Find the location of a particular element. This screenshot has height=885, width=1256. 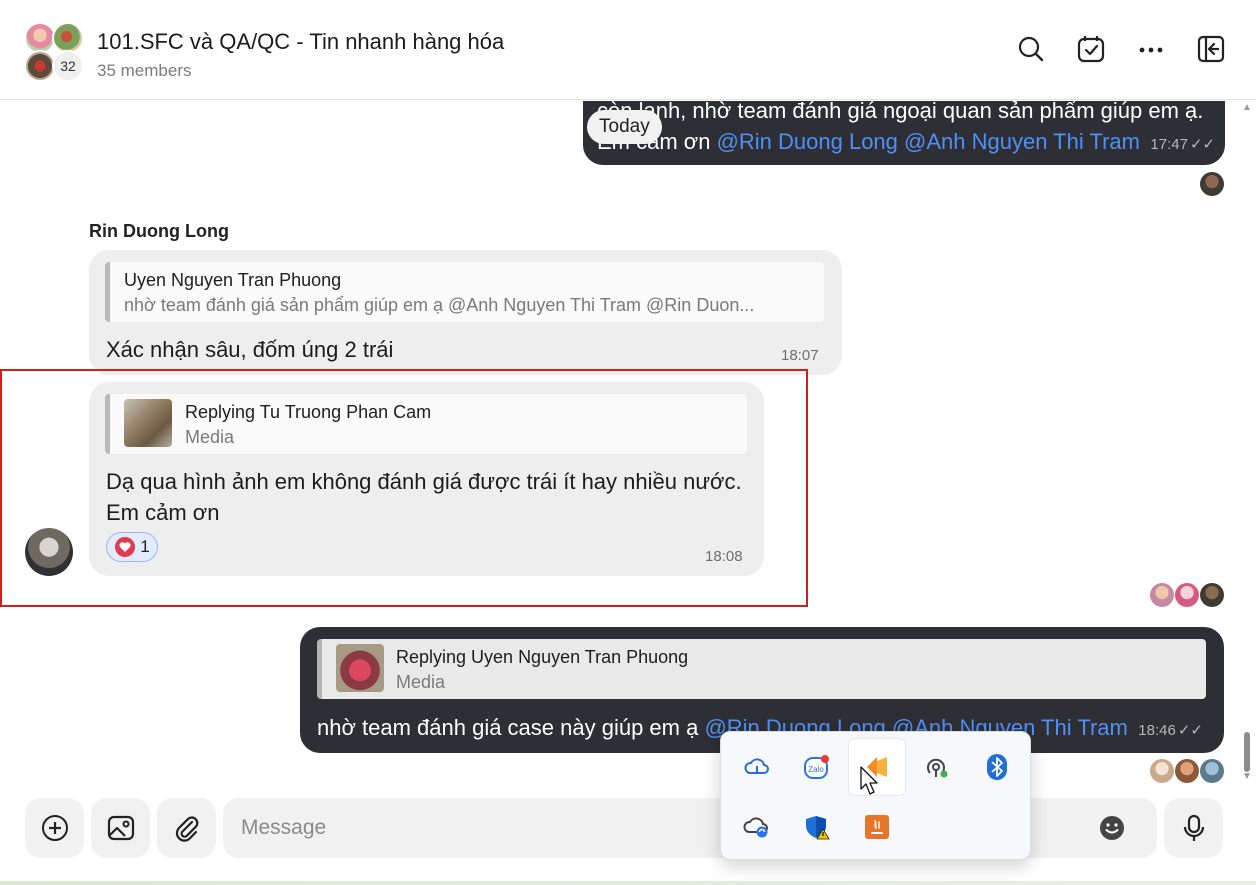

add-button is located at coordinates (54, 828).